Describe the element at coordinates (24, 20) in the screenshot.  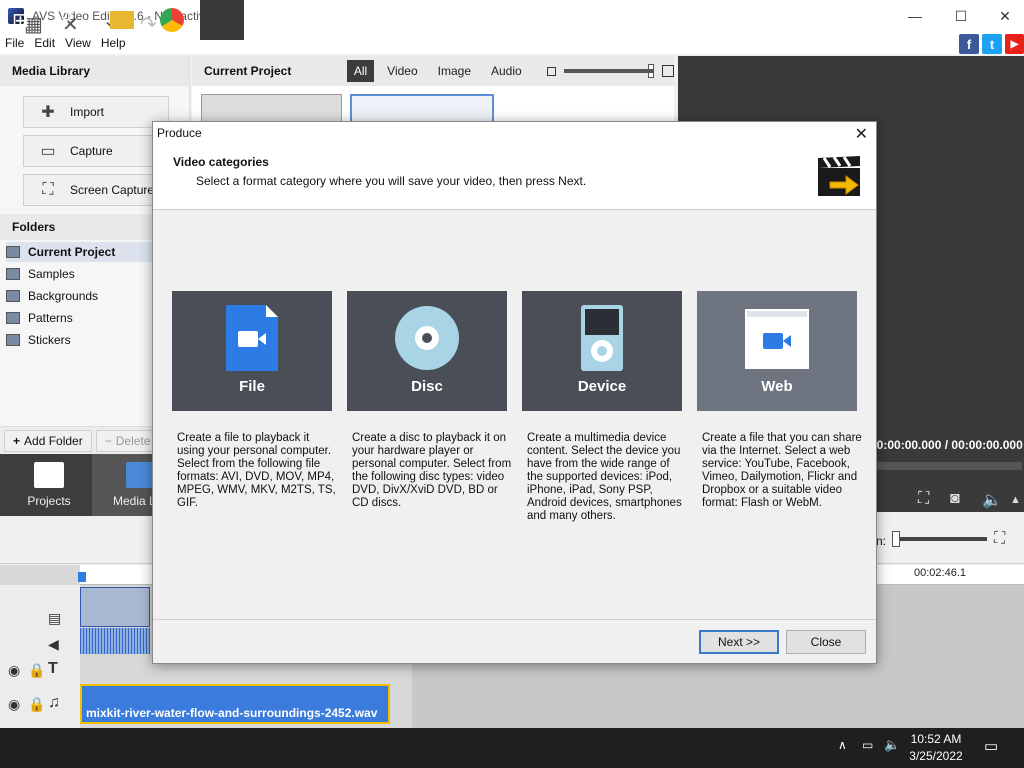
I see `windows-start-icon: ⊞` at that location.